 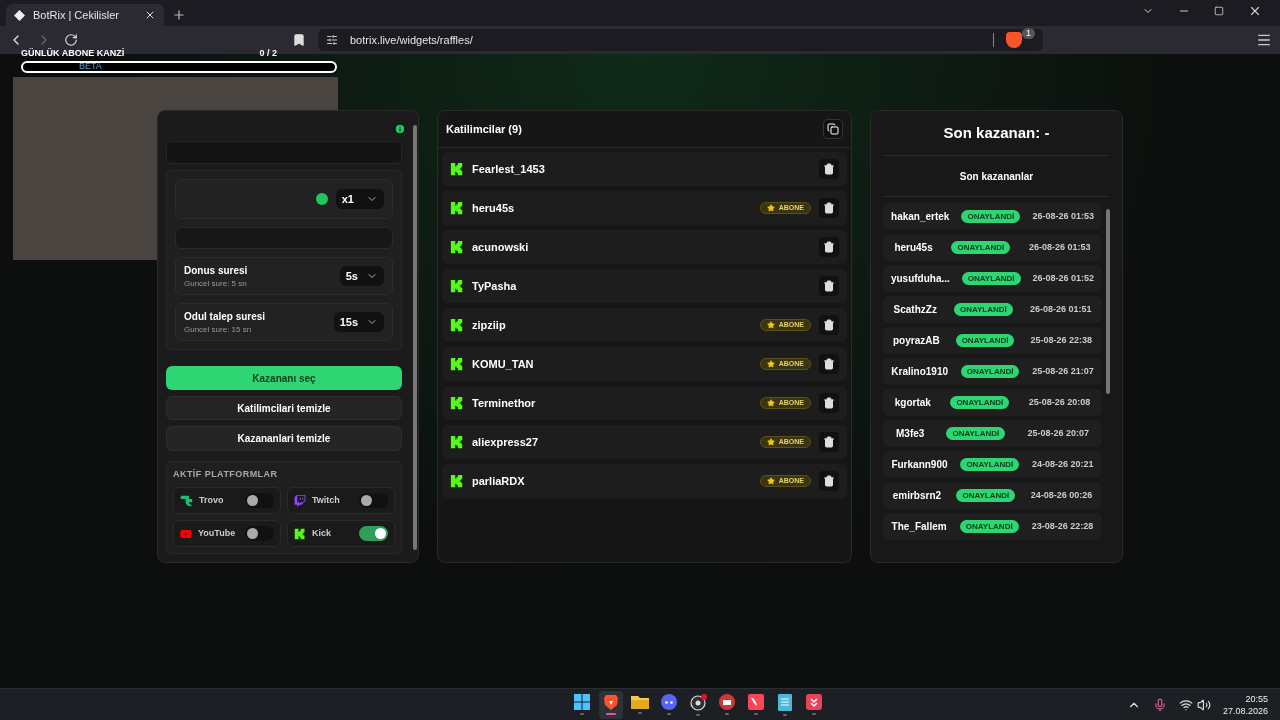 I want to click on address-bar: botrix.live/widgets/raffles/ 1, so click(x=680, y=40).